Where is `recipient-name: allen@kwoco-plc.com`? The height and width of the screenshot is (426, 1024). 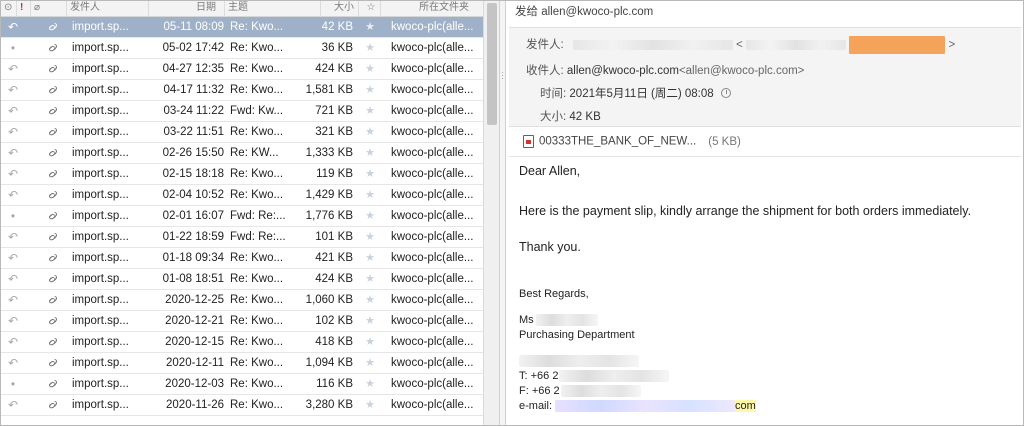
recipient-name: allen@kwoco-plc.com is located at coordinates (623, 71).